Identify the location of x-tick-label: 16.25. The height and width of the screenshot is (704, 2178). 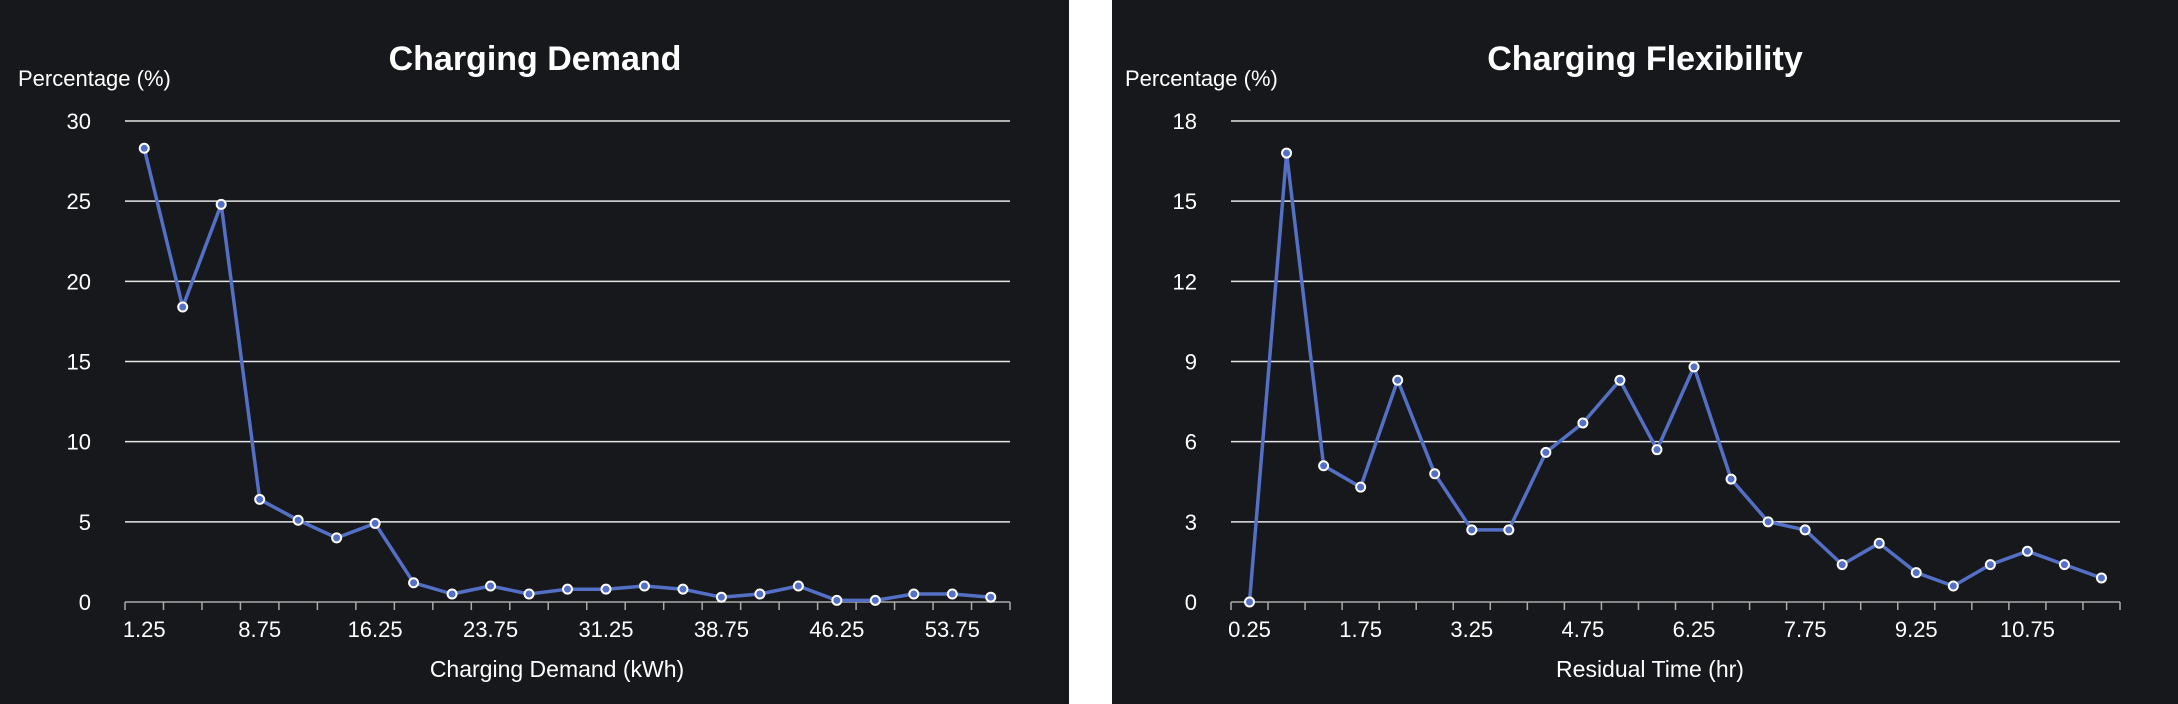
(375, 629).